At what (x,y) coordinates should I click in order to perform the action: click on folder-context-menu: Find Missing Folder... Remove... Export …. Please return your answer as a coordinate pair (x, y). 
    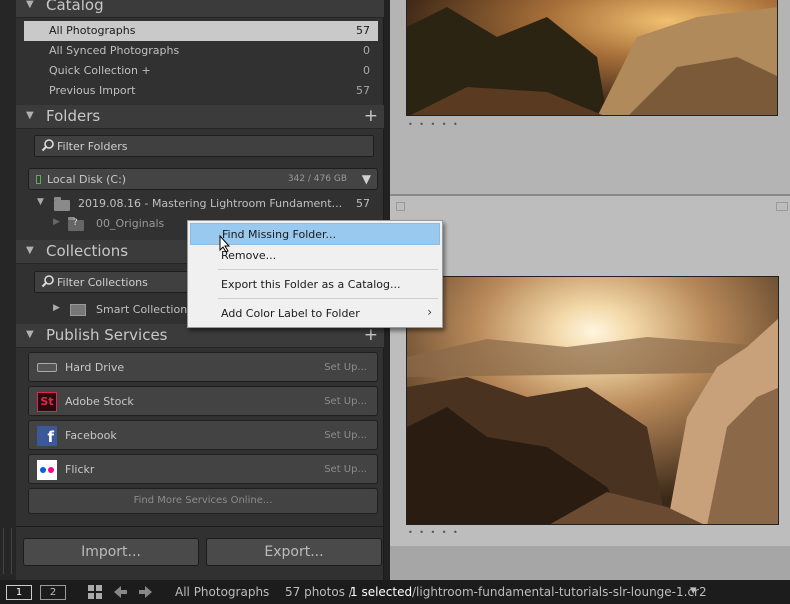
    Looking at the image, I should click on (315, 274).